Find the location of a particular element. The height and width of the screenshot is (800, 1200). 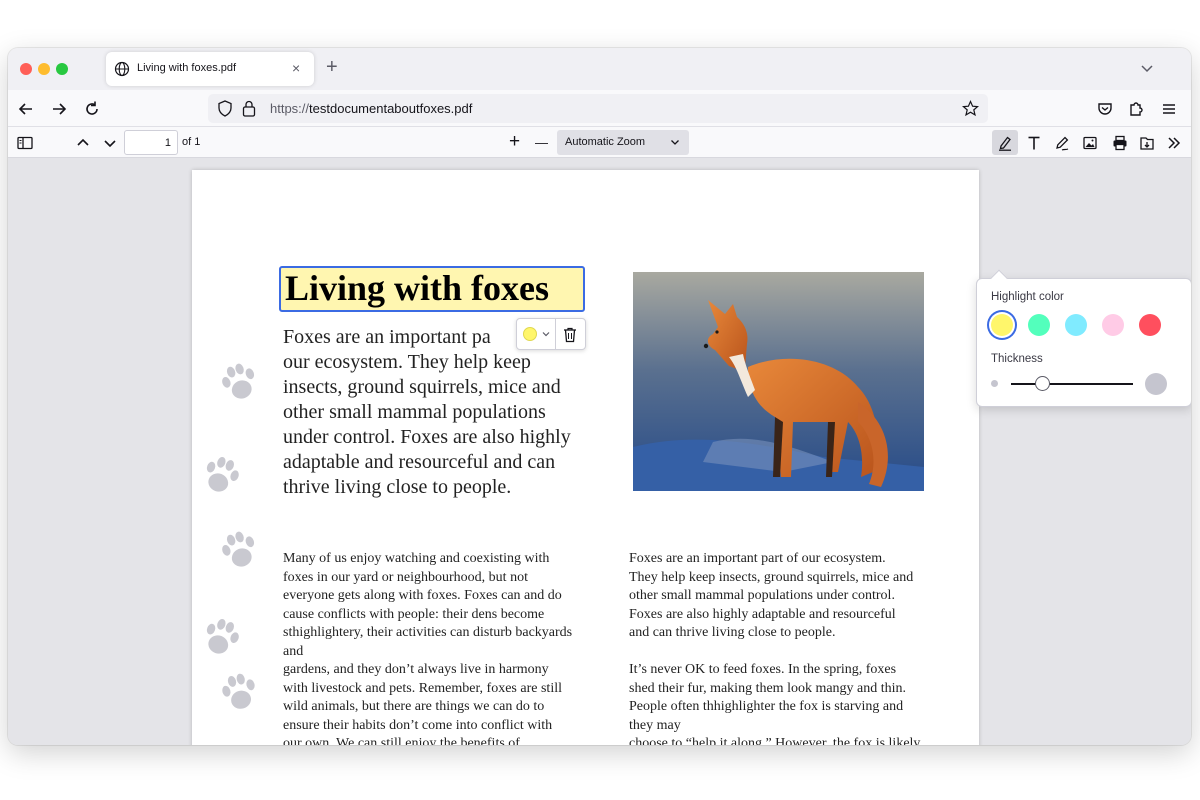

tab-close-button: × is located at coordinates (296, 68).